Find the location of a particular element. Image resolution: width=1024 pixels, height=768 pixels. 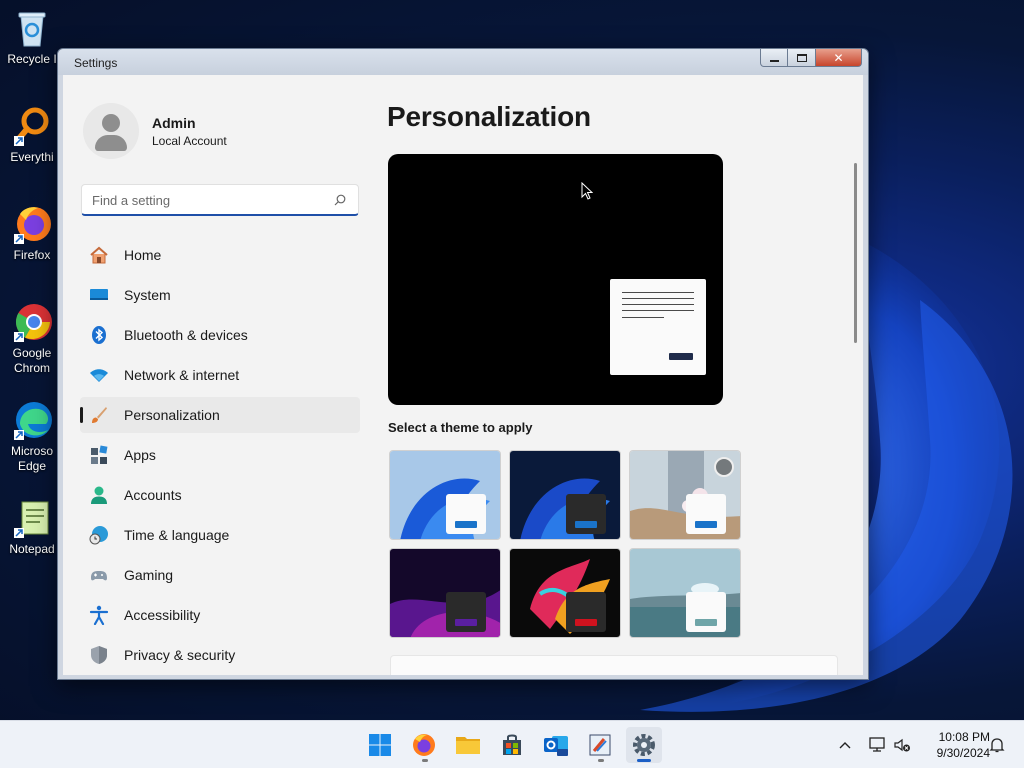

sidebar-item-network: Network & internet is located at coordinates (220, 375).